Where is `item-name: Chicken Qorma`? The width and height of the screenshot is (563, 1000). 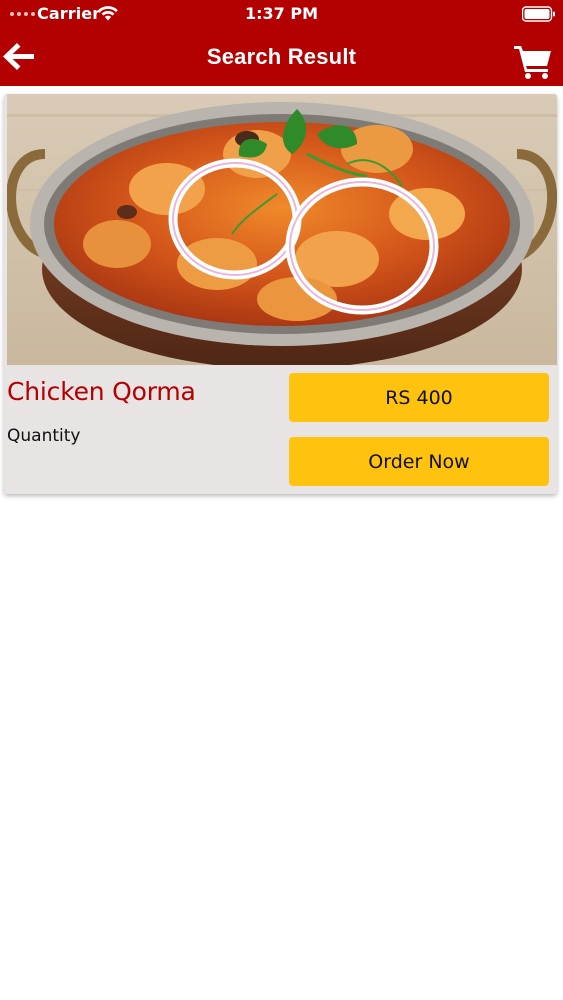 item-name: Chicken Qorma is located at coordinates (101, 391).